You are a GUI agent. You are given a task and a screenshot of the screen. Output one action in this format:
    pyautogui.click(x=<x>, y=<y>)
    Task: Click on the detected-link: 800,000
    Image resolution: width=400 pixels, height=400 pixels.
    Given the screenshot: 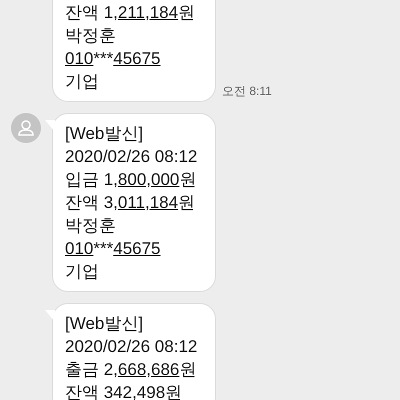 What is the action you would take?
    pyautogui.click(x=149, y=179)
    